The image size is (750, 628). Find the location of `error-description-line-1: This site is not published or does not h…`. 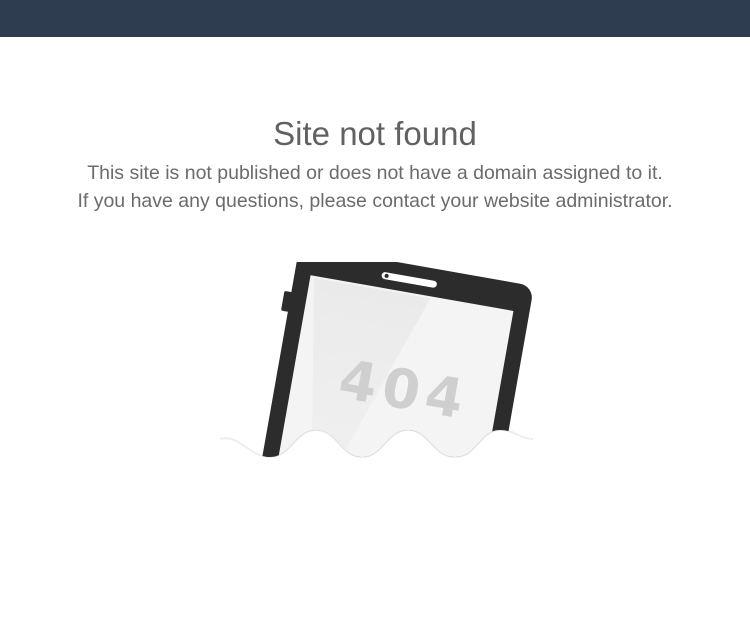

error-description-line-1: This site is not published or does not h… is located at coordinates (375, 173).